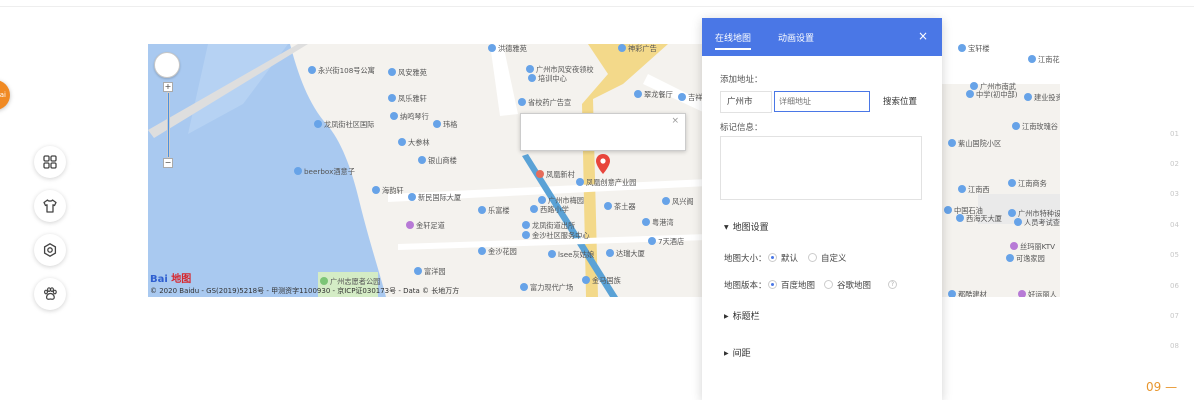 Image resolution: width=1194 pixels, height=400 pixels. I want to click on map-poi: 风兴阁, so click(678, 201).